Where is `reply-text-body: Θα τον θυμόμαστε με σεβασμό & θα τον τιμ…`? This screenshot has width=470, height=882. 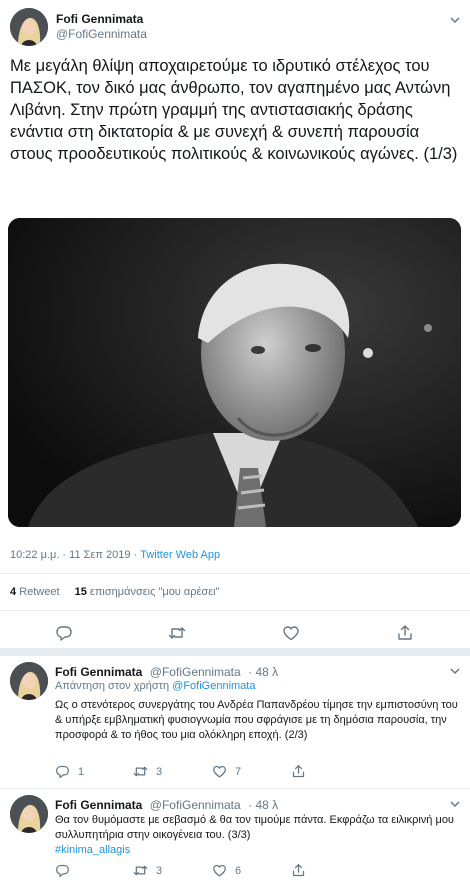
reply-text-body: Θα τον θυμόμαστε με σεβασμό & θα τον τιμ… is located at coordinates (254, 827).